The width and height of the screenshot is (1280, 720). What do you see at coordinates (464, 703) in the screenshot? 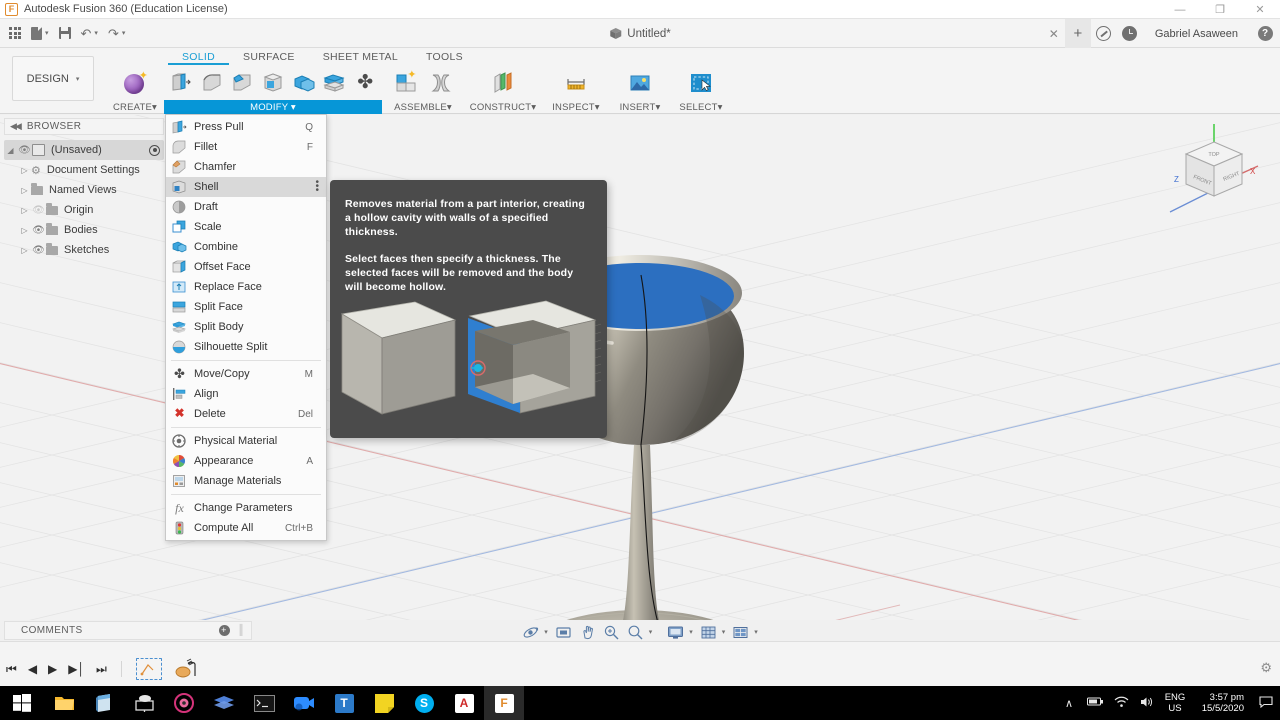
I see `taskbar-autocad: A` at bounding box center [464, 703].